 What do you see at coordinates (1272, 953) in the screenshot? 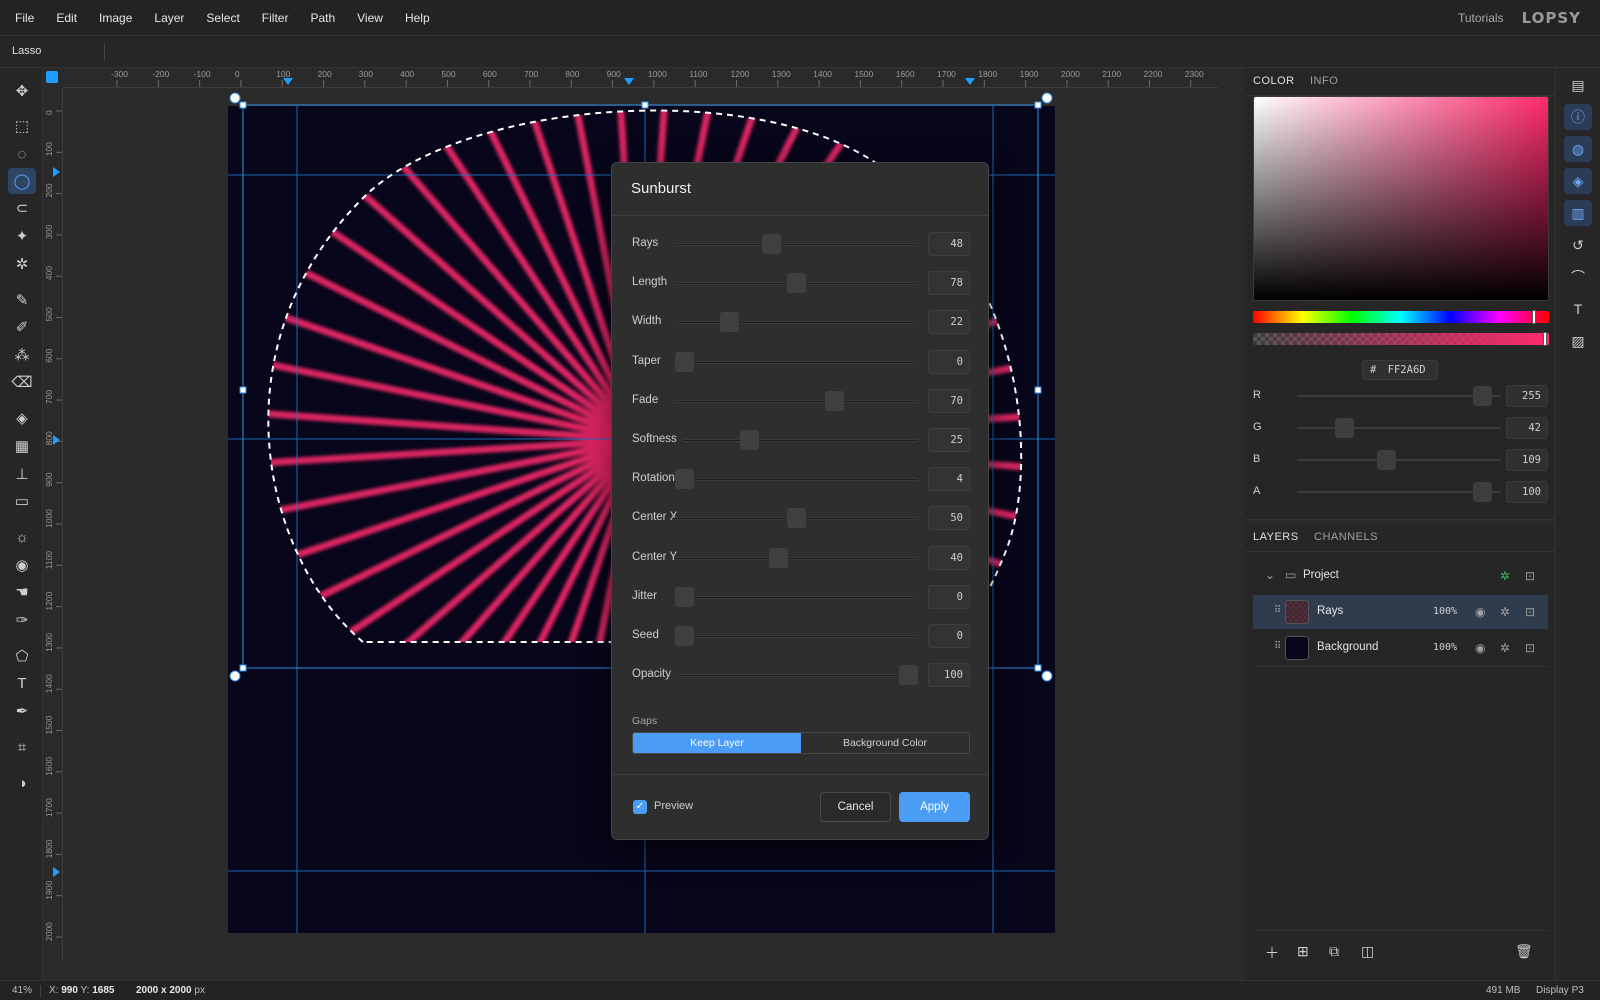
I see `add-layer-icon: ＋` at bounding box center [1272, 953].